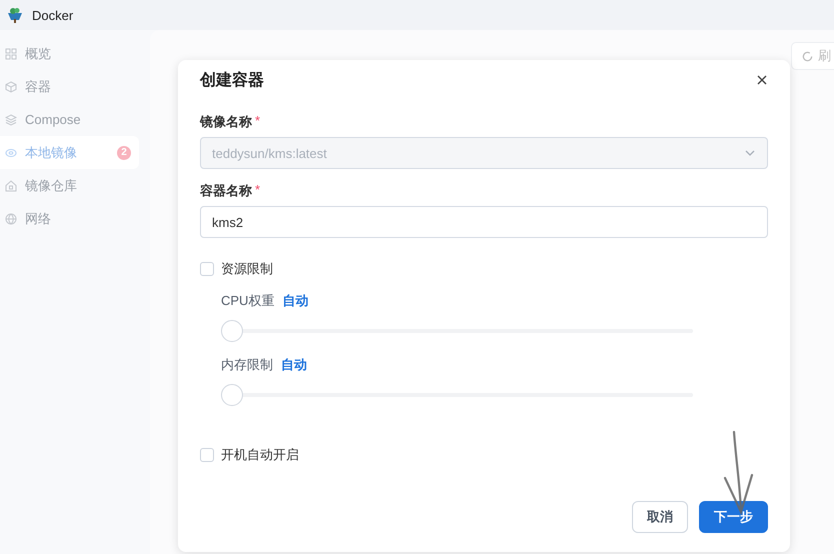 The height and width of the screenshot is (554, 834). What do you see at coordinates (484, 222) in the screenshot?
I see `input-field: kms2` at bounding box center [484, 222].